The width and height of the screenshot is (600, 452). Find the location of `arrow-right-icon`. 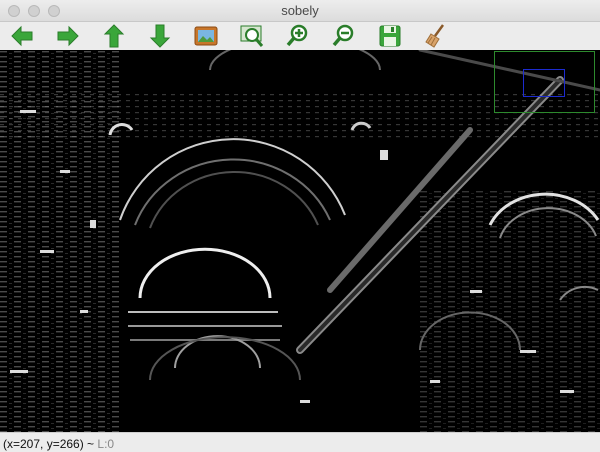

arrow-right-icon is located at coordinates (68, 36).